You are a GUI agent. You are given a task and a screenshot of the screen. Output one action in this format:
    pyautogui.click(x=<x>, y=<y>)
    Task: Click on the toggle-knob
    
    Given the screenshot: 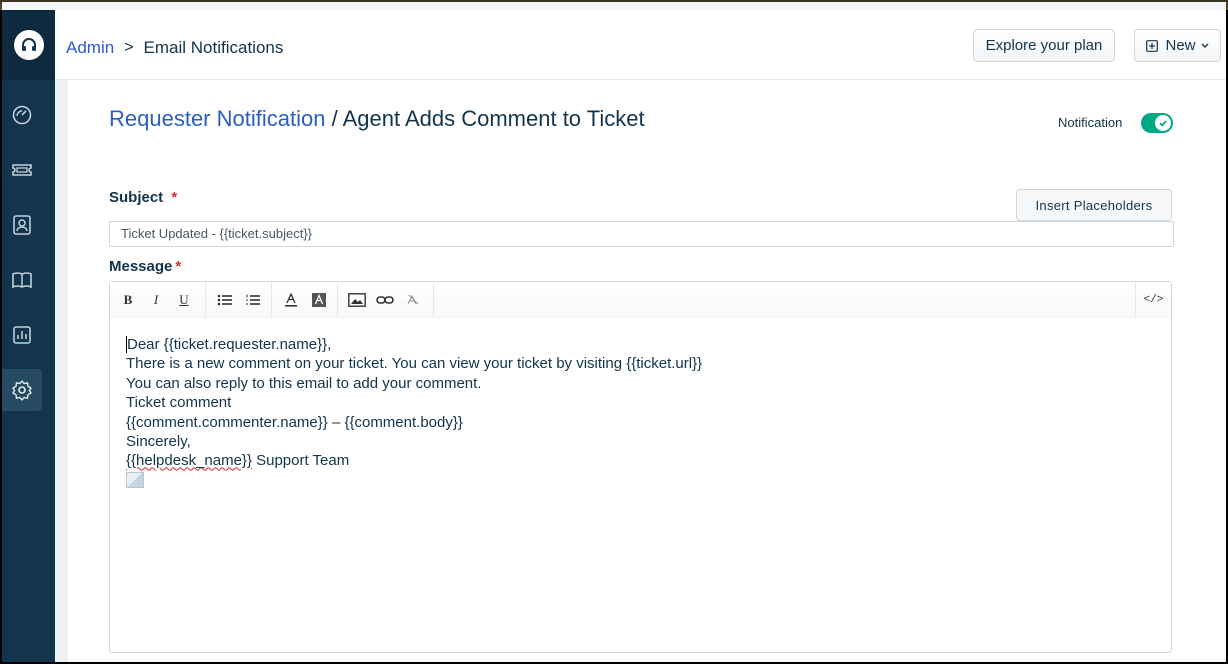 What is the action you would take?
    pyautogui.click(x=1163, y=123)
    